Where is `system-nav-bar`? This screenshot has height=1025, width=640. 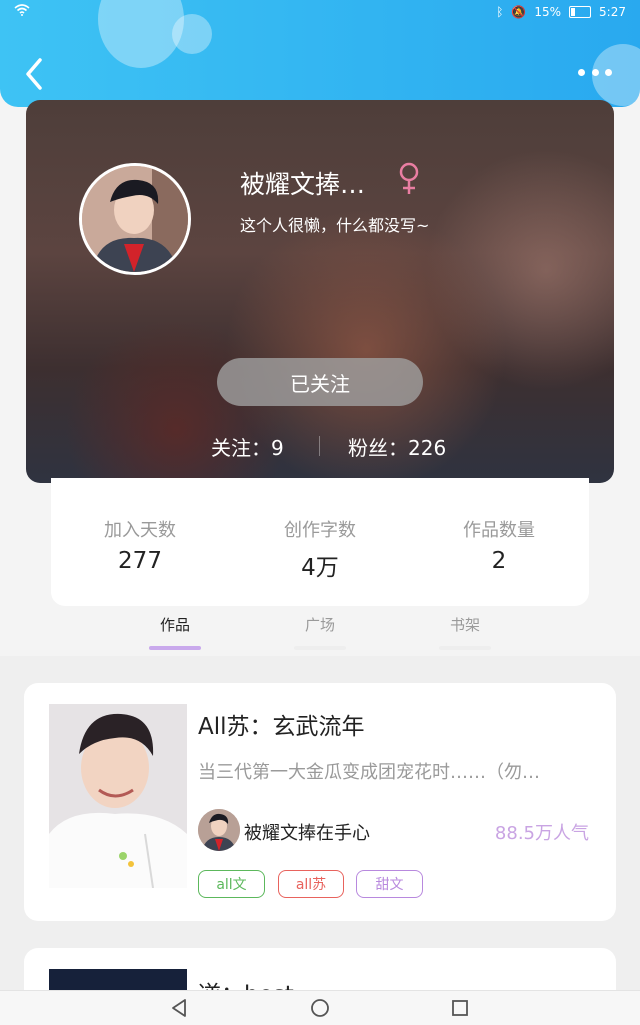 system-nav-bar is located at coordinates (320, 1007).